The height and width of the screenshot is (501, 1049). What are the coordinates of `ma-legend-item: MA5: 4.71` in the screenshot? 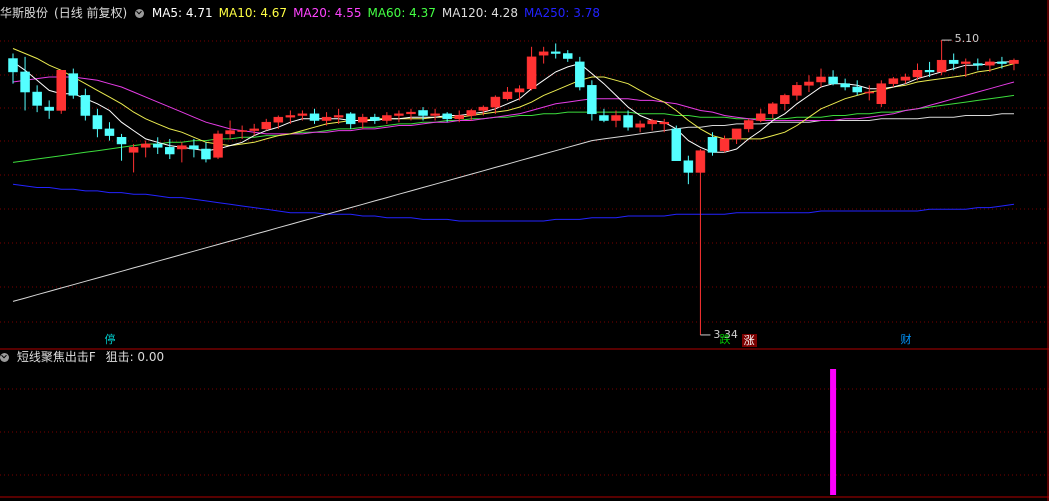 It's located at (182, 13).